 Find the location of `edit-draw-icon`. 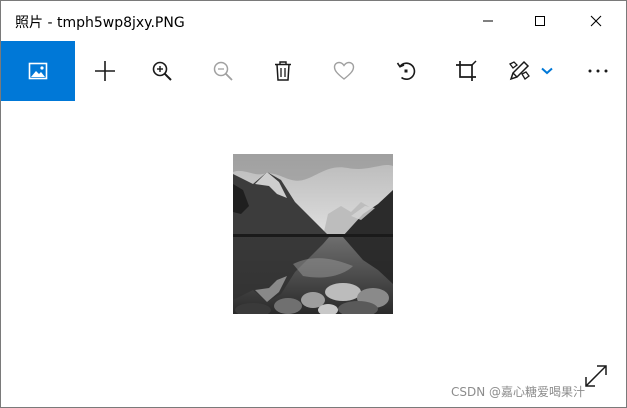

edit-draw-icon is located at coordinates (519, 70).